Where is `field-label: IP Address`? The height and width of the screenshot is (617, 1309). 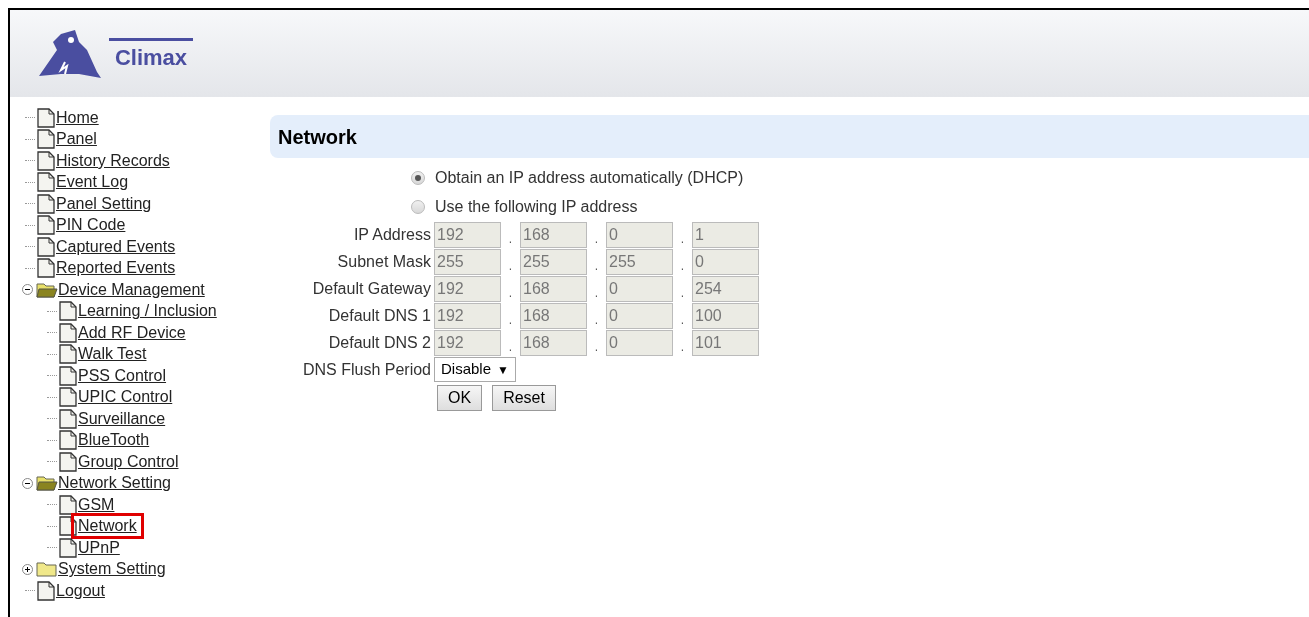 field-label: IP Address is located at coordinates (392, 235).